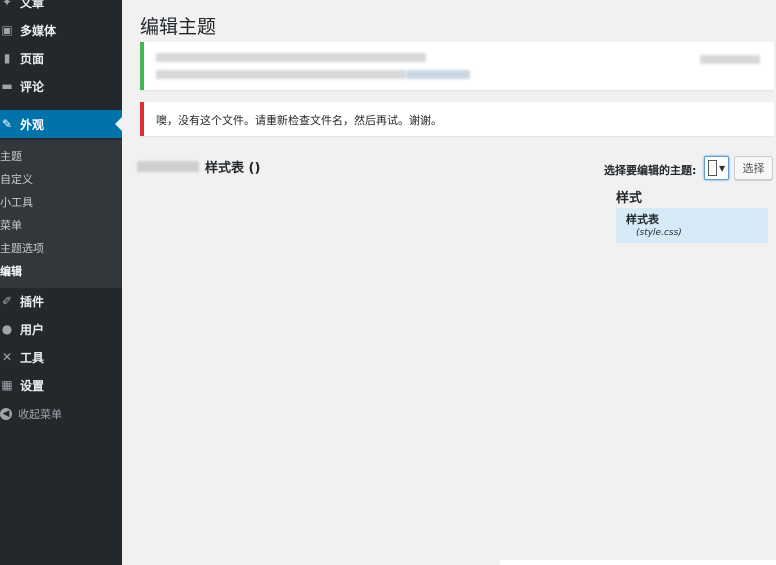 The height and width of the screenshot is (565, 776). What do you see at coordinates (7, 301) in the screenshot?
I see `plugin-icon: ✐` at bounding box center [7, 301].